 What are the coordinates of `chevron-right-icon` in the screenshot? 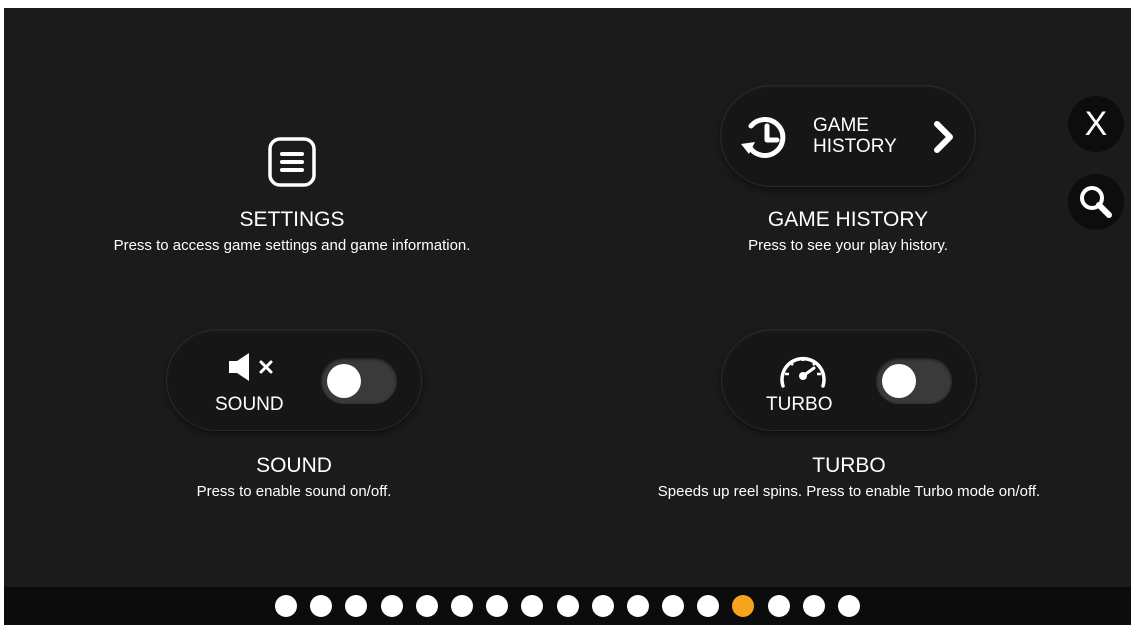 It's located at (943, 137).